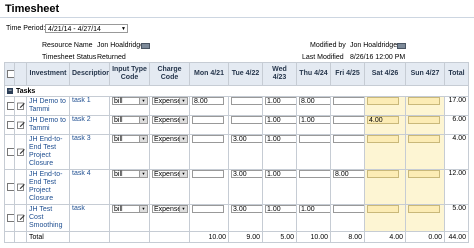  What do you see at coordinates (208, 101) in the screenshot?
I see `mon-hours-input: 8.00` at bounding box center [208, 101].